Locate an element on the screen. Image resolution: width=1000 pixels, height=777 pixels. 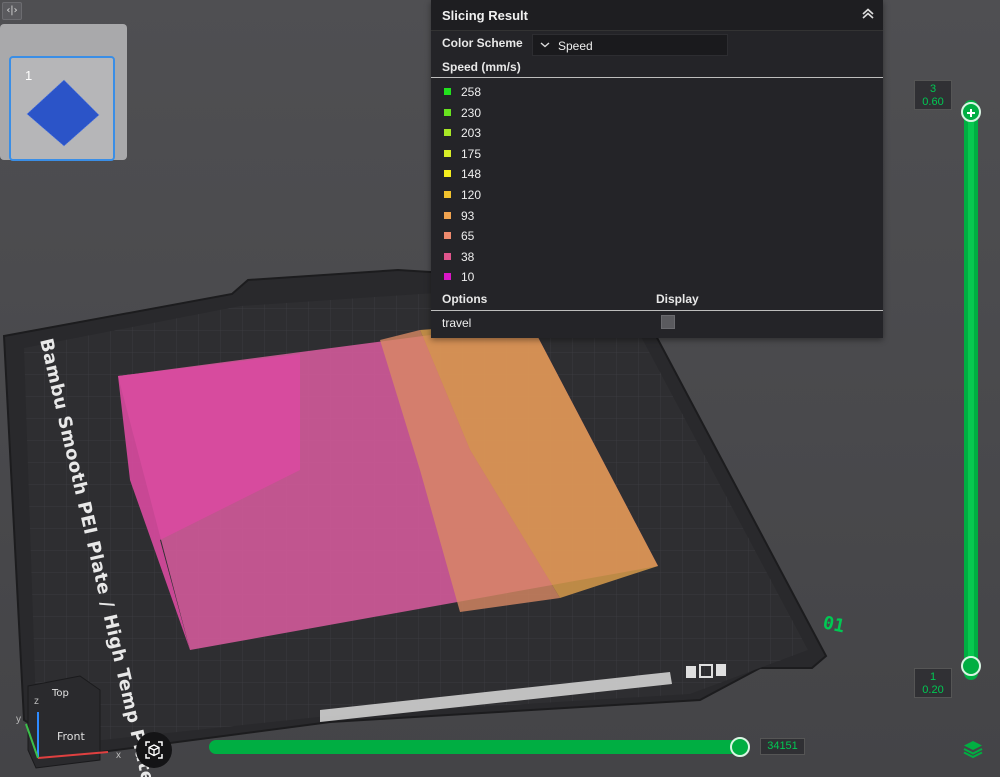
legend-label: 38 is located at coordinates (468, 256).